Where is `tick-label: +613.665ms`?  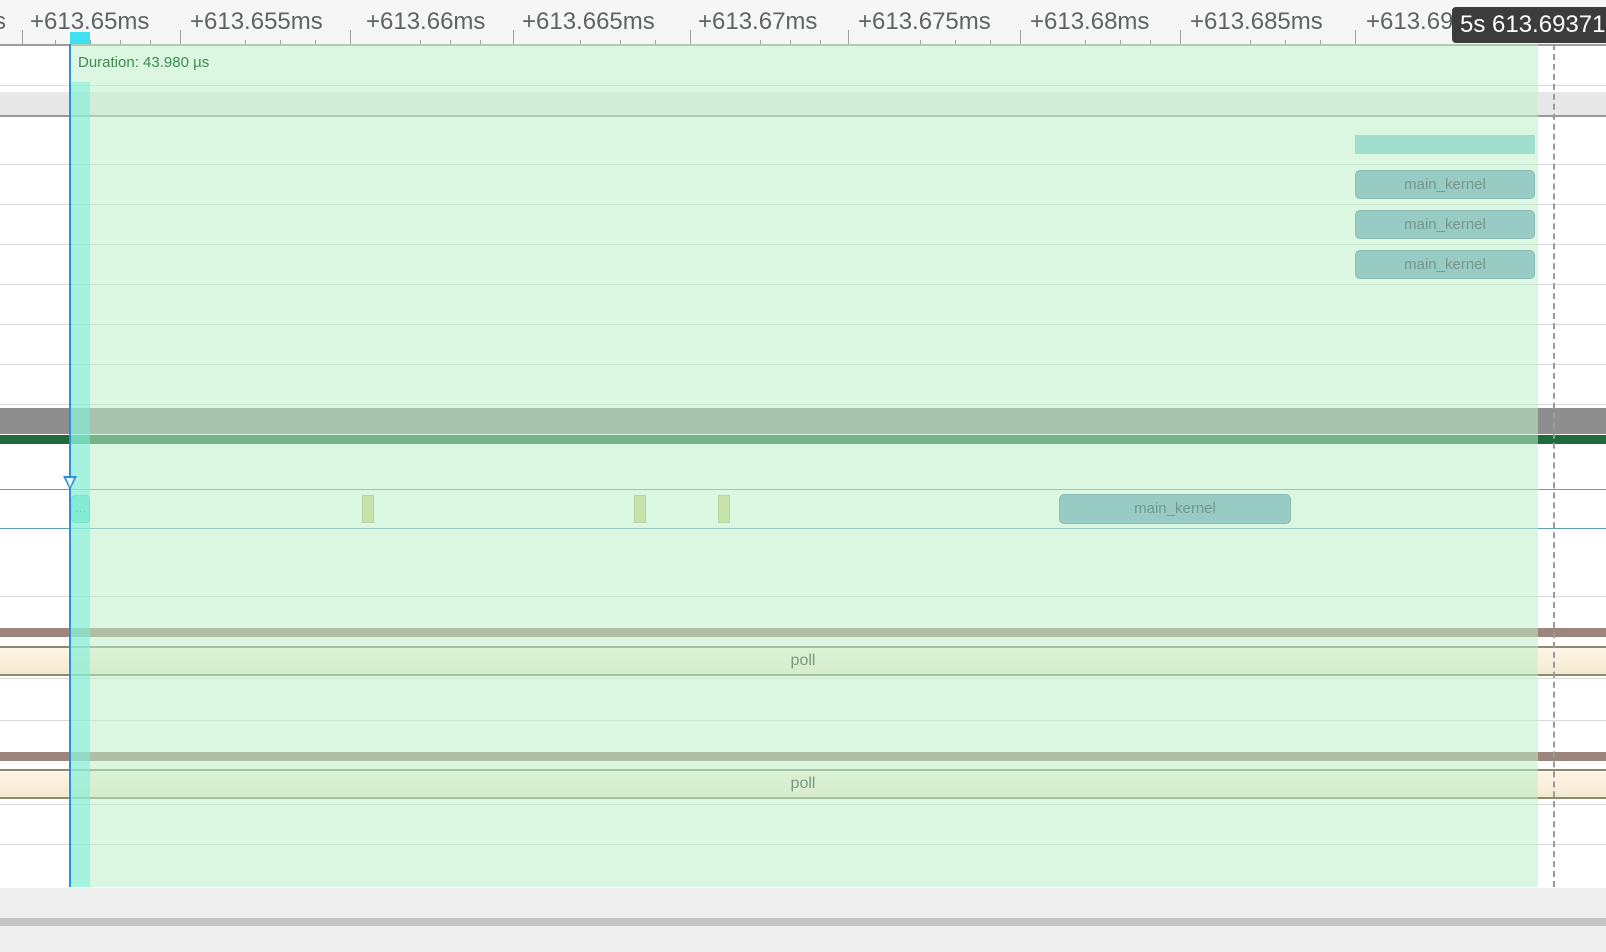
tick-label: +613.665ms is located at coordinates (588, 21).